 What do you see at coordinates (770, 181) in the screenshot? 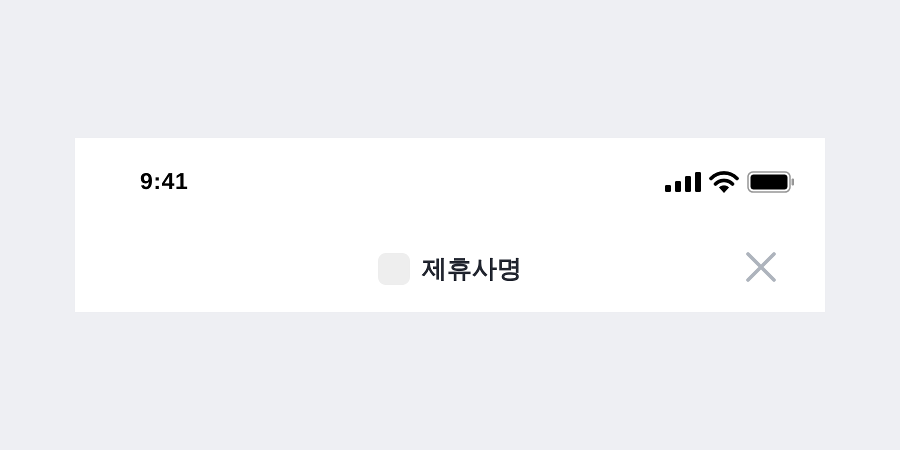
I see `battery-icon` at bounding box center [770, 181].